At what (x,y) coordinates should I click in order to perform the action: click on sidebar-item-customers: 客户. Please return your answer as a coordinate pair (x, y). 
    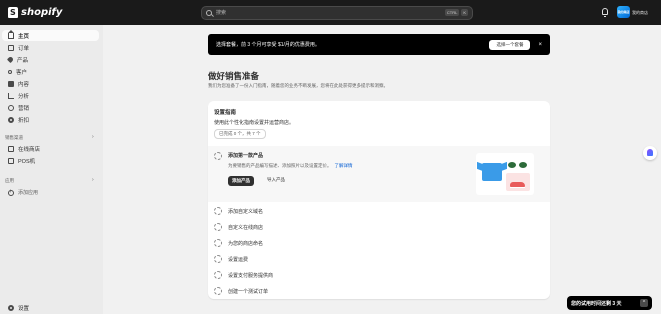
    Looking at the image, I should click on (50, 71).